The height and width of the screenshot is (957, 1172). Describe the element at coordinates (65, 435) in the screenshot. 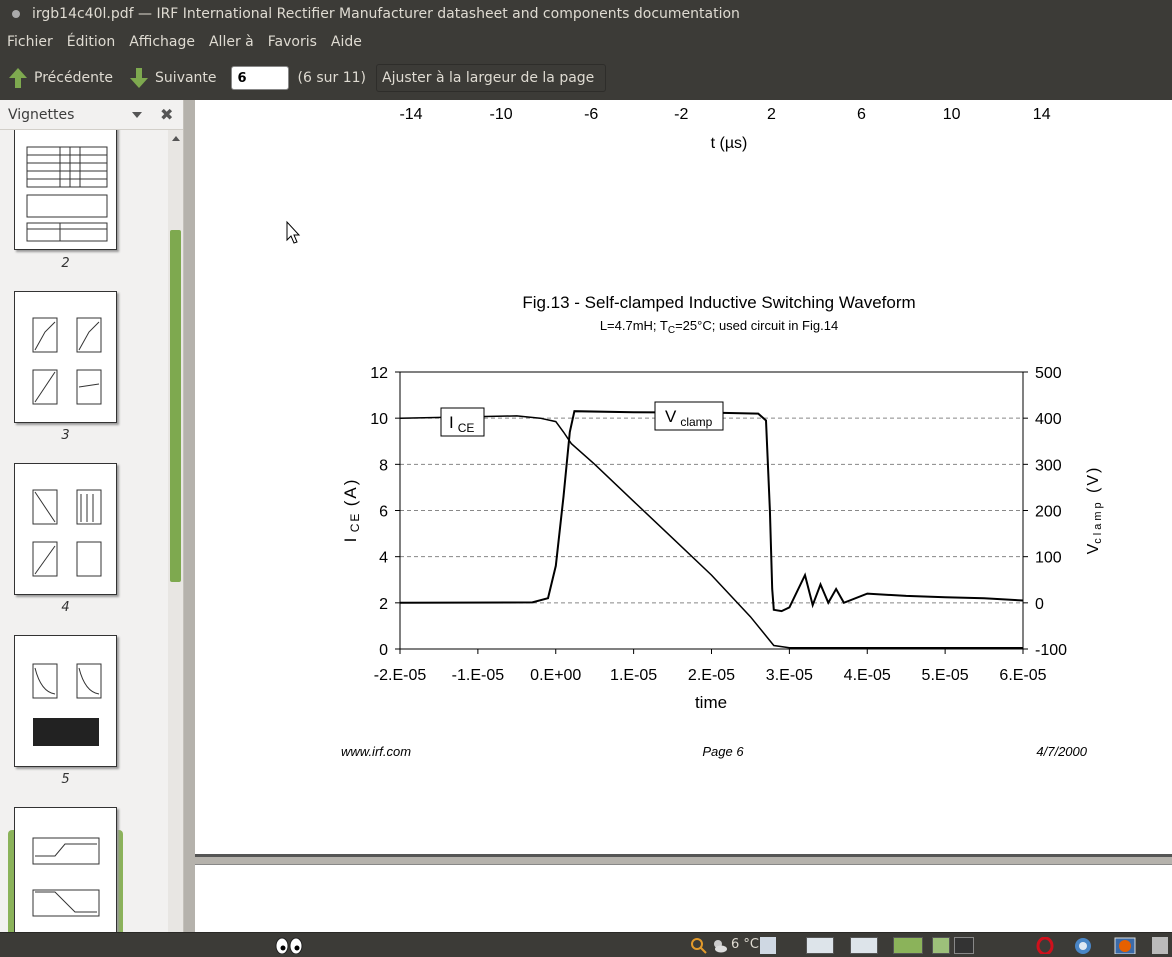

I see `thumbnail-label-3: 3` at that location.